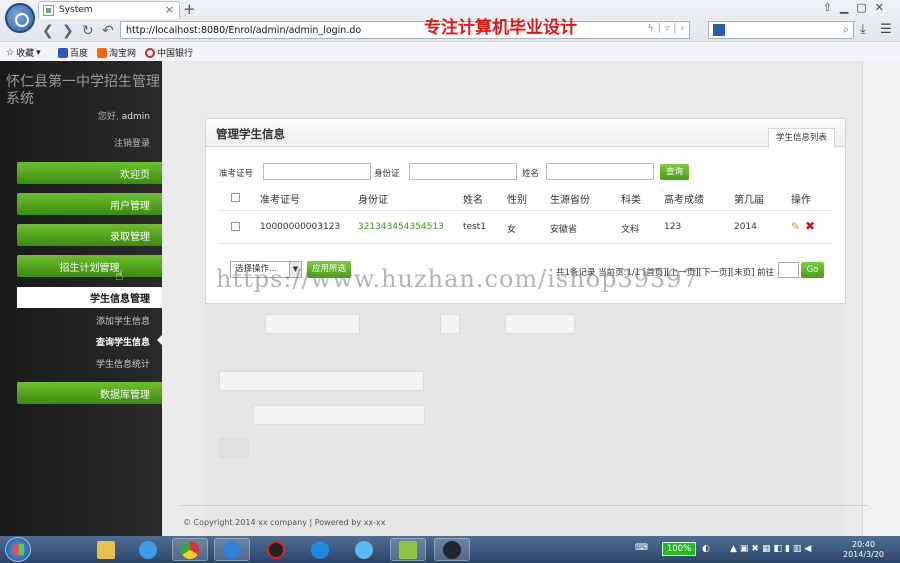  I want to click on cell-name: test1, so click(475, 227).